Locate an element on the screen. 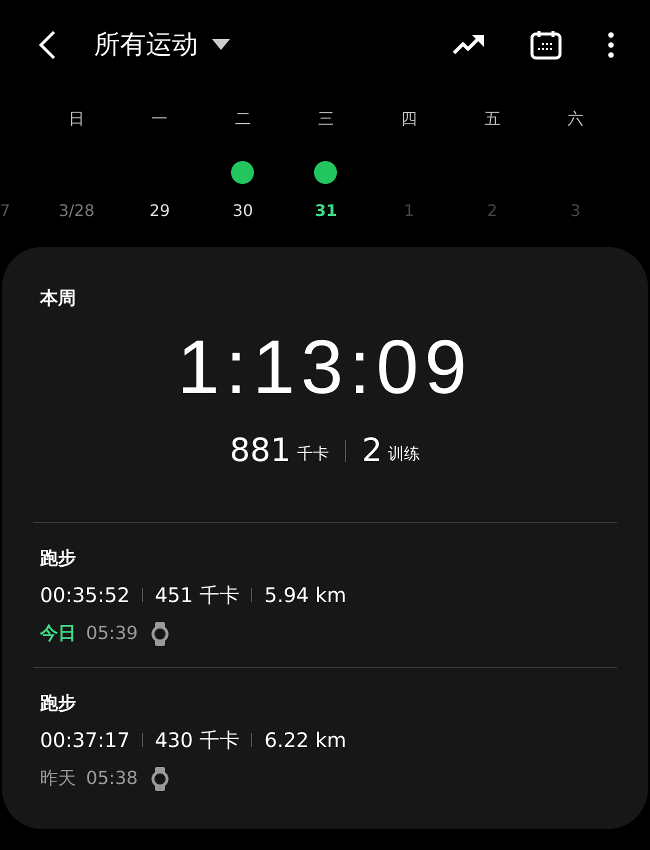  distance-value: 6.22 km is located at coordinates (305, 740).